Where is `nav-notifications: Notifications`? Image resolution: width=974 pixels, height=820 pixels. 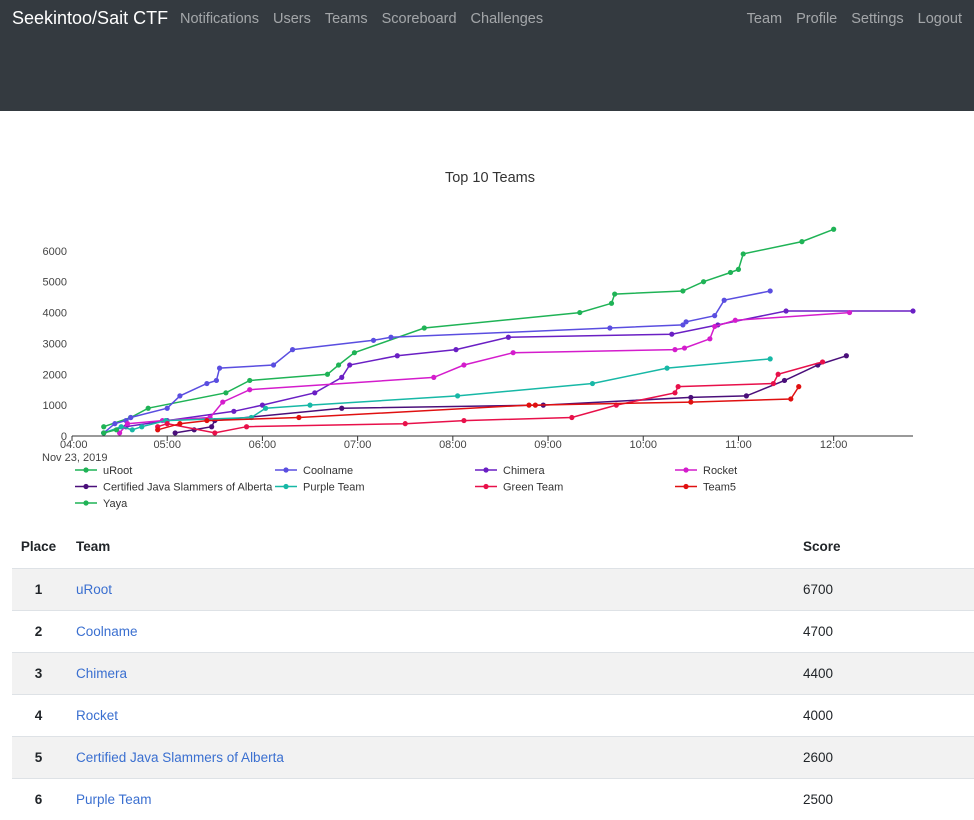 nav-notifications: Notifications is located at coordinates (219, 19).